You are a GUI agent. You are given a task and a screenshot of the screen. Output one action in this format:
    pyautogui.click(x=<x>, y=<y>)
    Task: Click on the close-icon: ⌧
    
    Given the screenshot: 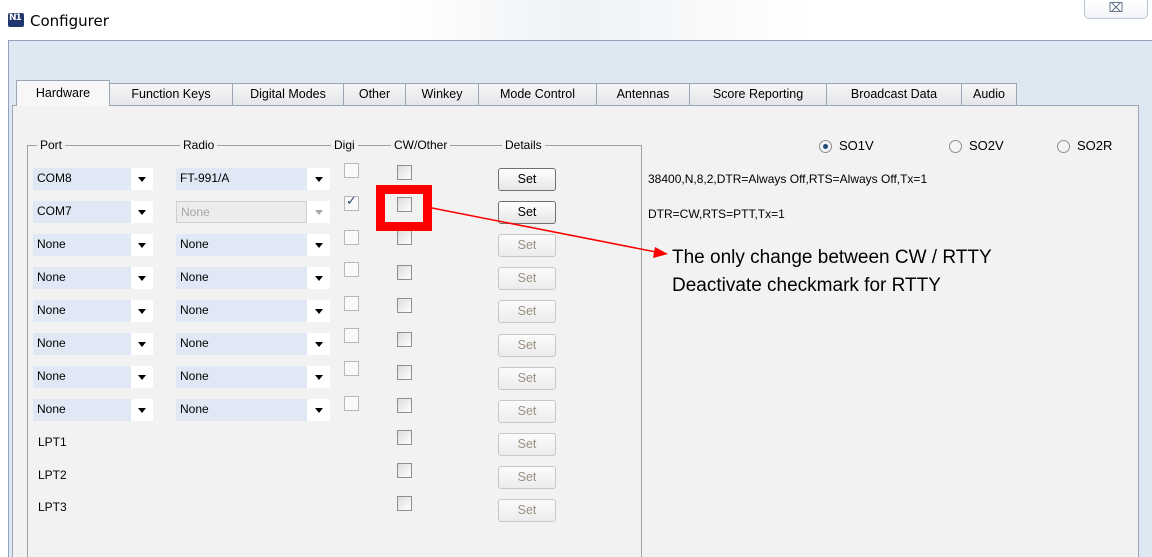 What is the action you would take?
    pyautogui.click(x=1116, y=8)
    